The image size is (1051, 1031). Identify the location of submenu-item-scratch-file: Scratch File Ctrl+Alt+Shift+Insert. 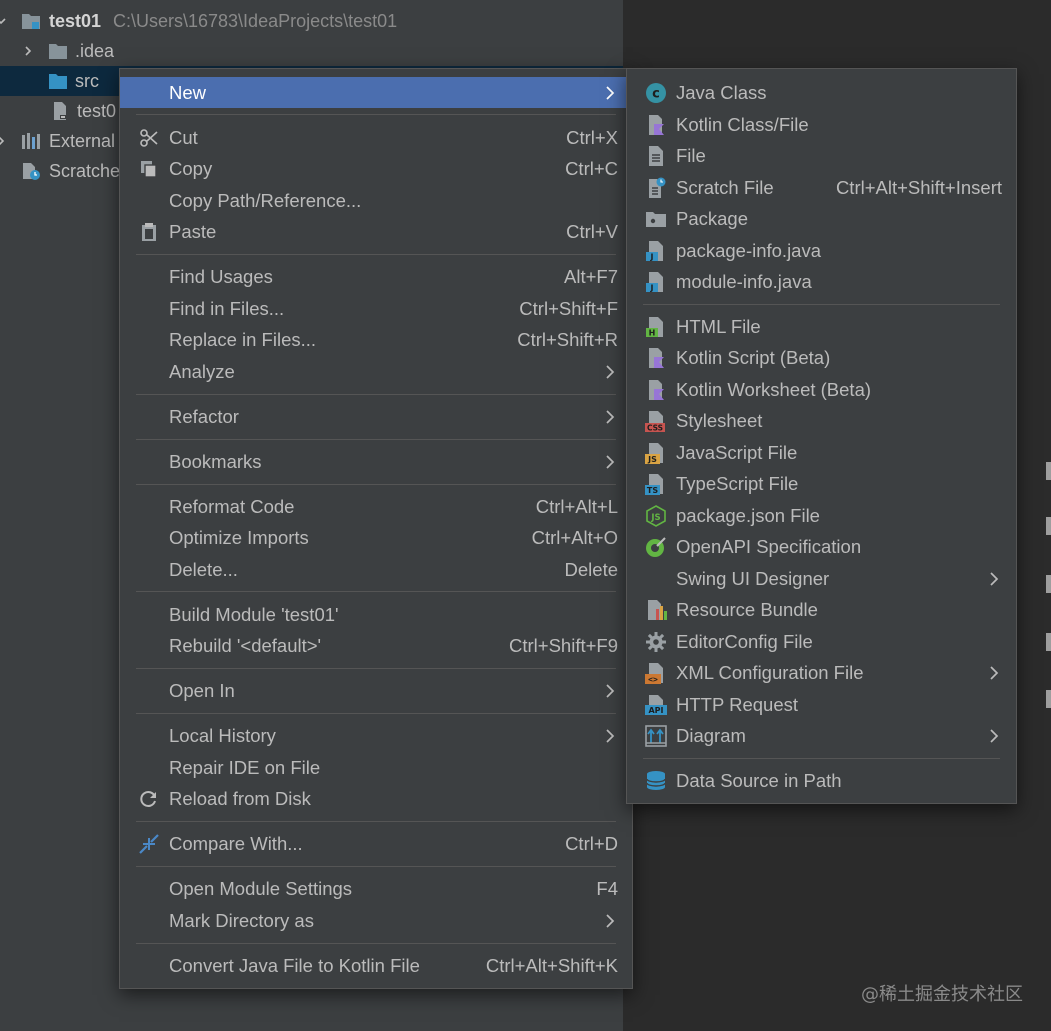
(821, 187).